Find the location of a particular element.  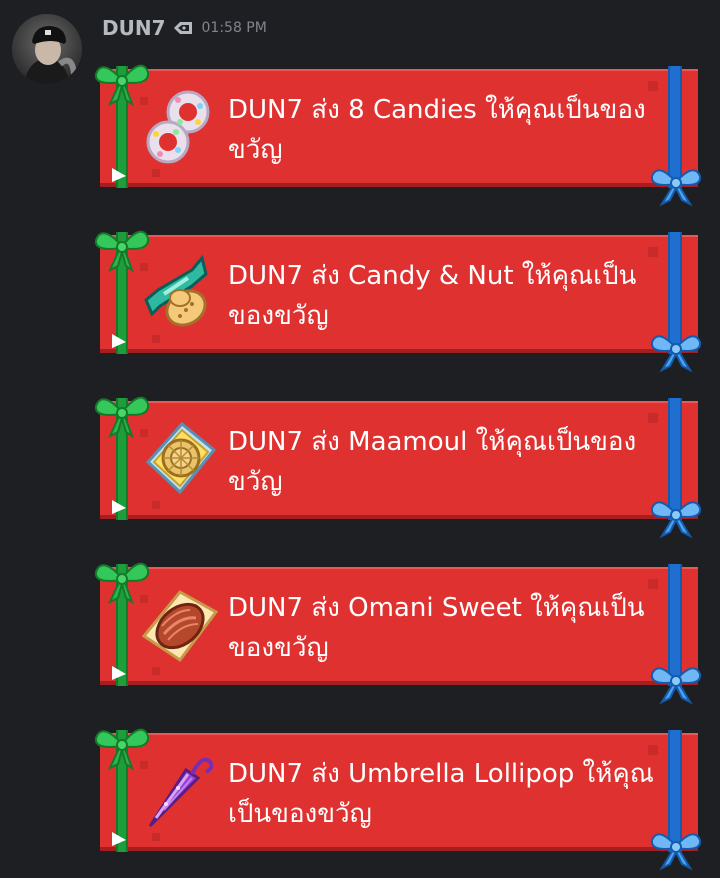

gift-message: DUN7 ส่ง Omani Sweet ให้คุณเป็นของขวัญ is located at coordinates (436, 628).